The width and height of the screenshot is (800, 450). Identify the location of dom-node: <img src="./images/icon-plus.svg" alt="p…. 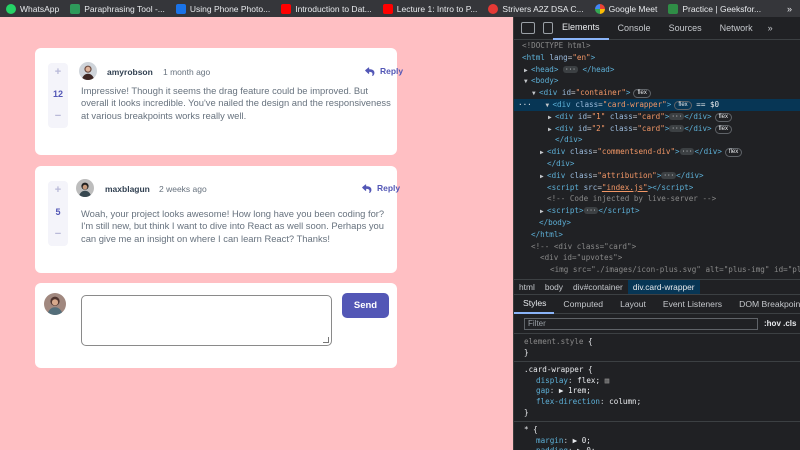
(657, 270).